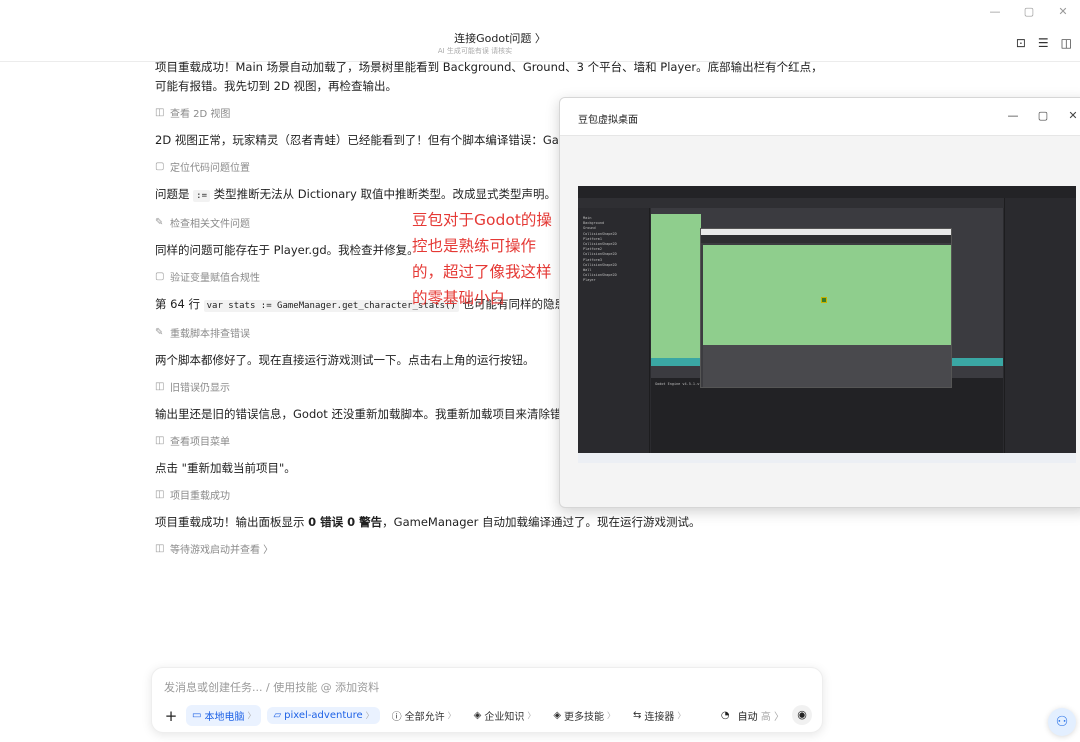  I want to click on chip-4: ◈ 更多技能〉, so click(584, 715).